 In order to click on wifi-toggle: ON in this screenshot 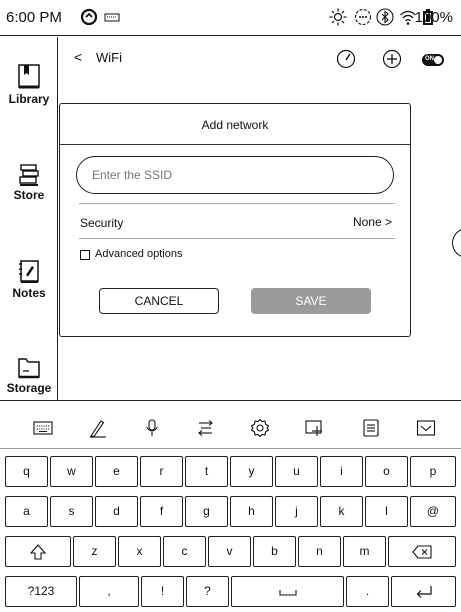, I will do `click(433, 60)`.